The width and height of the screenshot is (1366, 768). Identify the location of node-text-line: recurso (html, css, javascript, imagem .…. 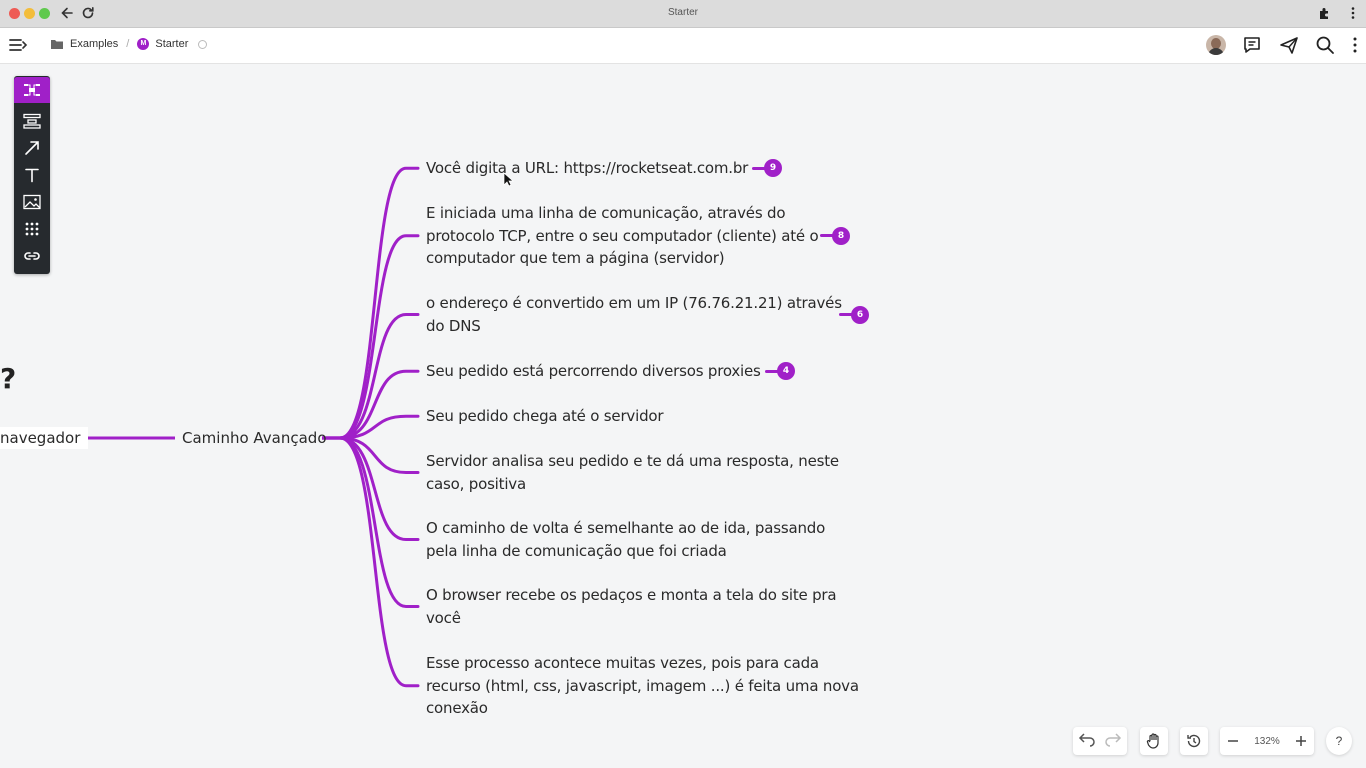
(642, 685).